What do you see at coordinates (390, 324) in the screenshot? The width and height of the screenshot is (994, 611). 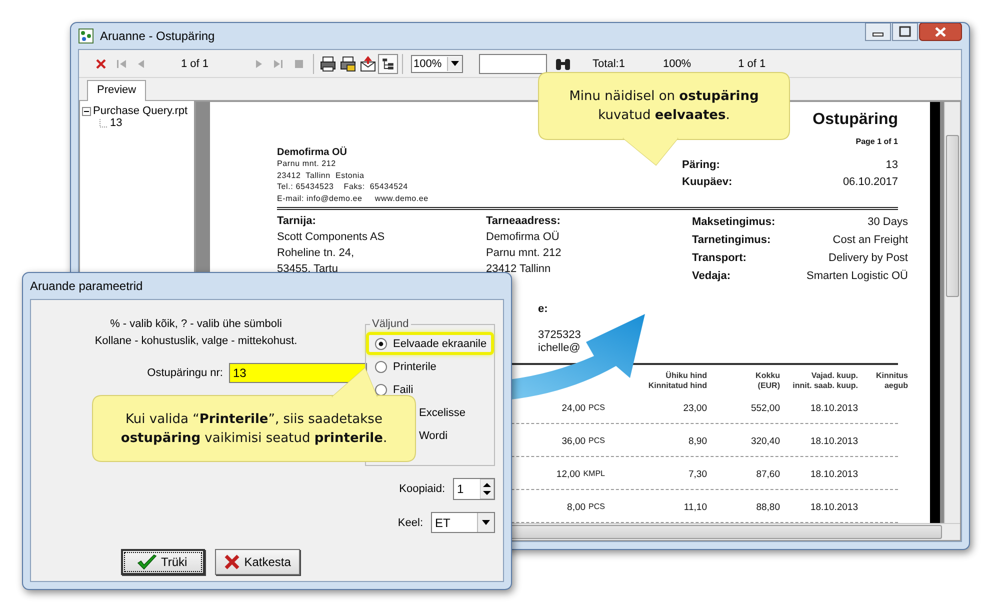 I see `group-label: Väljund` at bounding box center [390, 324].